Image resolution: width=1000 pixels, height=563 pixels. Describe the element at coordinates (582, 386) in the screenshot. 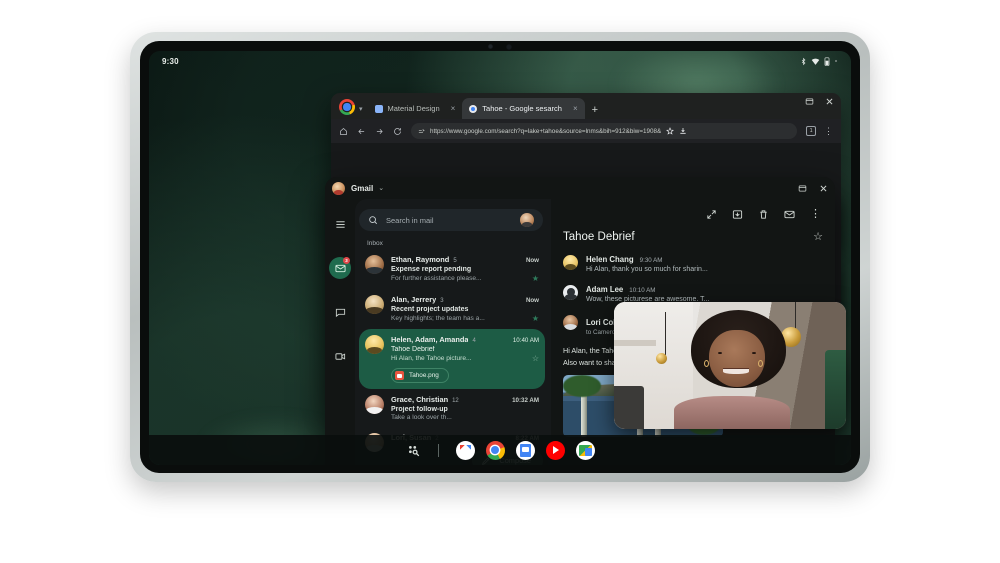

I see `foliage` at that location.